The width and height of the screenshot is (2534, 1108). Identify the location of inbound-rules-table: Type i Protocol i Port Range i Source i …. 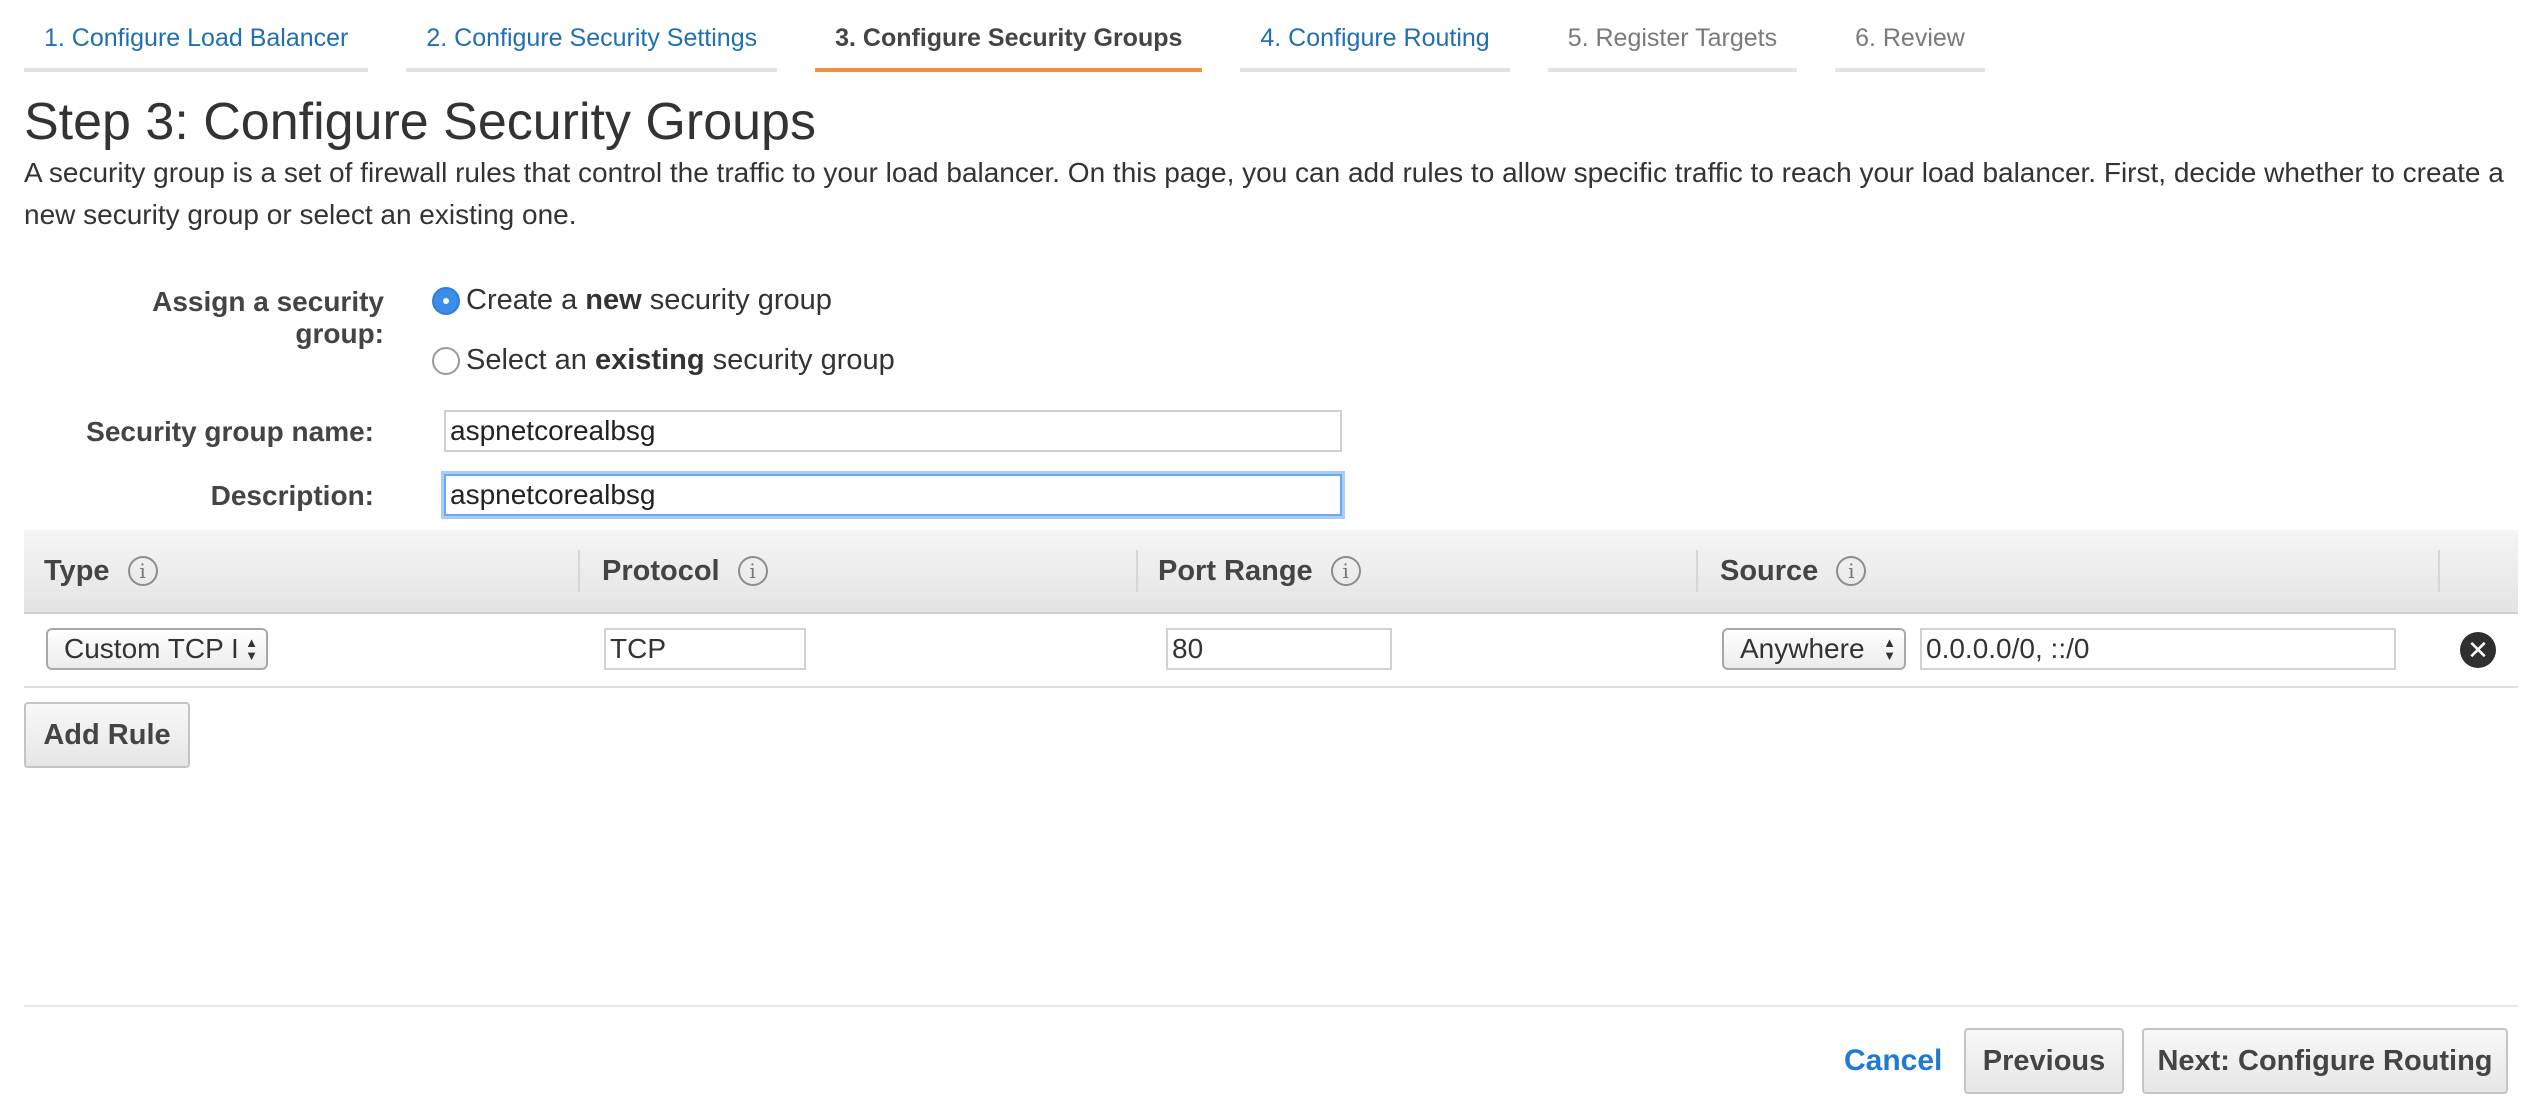
(1271, 609).